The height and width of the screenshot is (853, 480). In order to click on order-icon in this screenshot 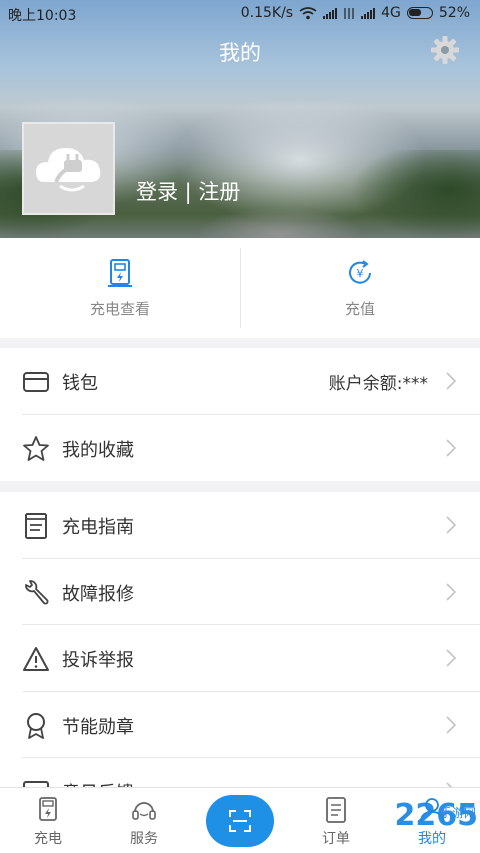, I will do `click(336, 810)`.